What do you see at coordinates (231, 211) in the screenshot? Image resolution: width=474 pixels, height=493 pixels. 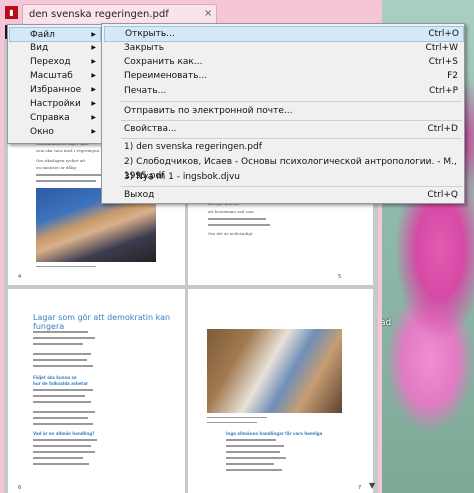 I see `body-text: att bestämma vad som` at bounding box center [231, 211].